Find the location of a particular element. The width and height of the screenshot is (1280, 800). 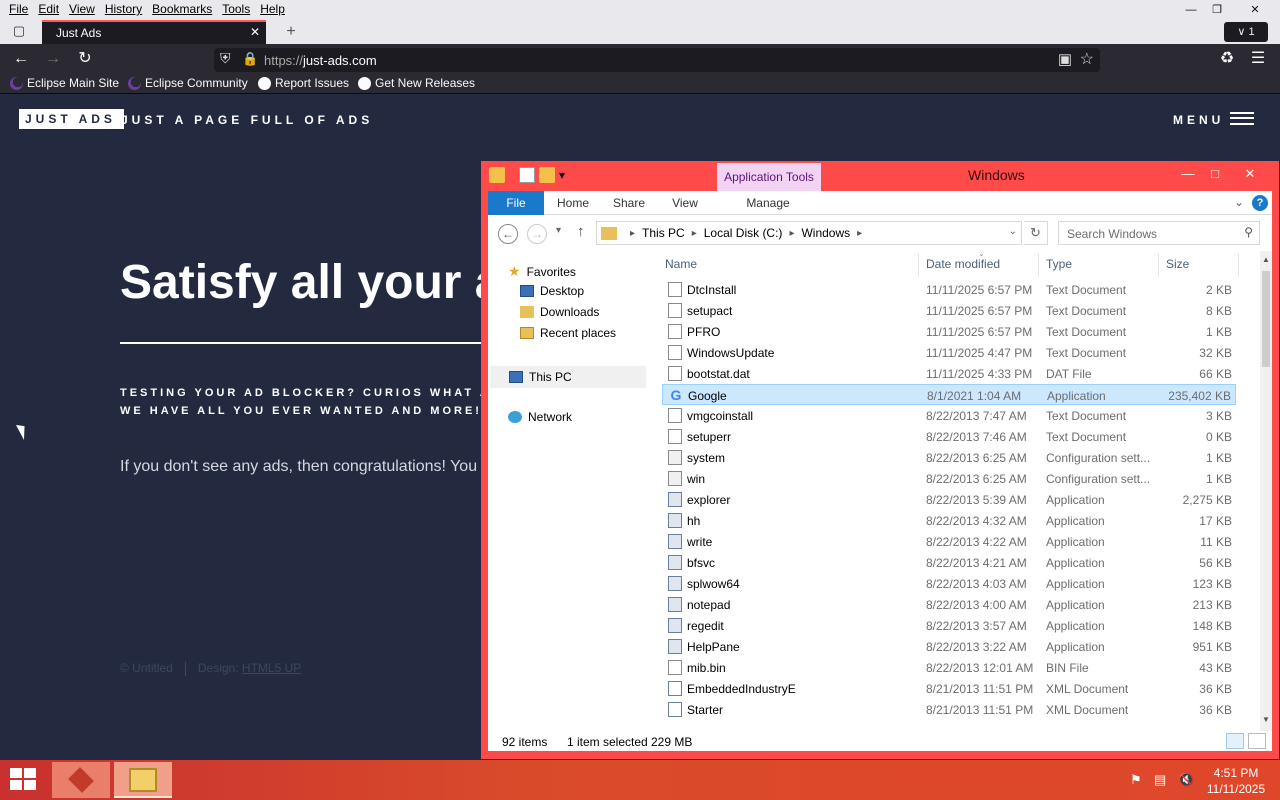

scroll-down-icon: ▼ is located at coordinates (1266, 719).